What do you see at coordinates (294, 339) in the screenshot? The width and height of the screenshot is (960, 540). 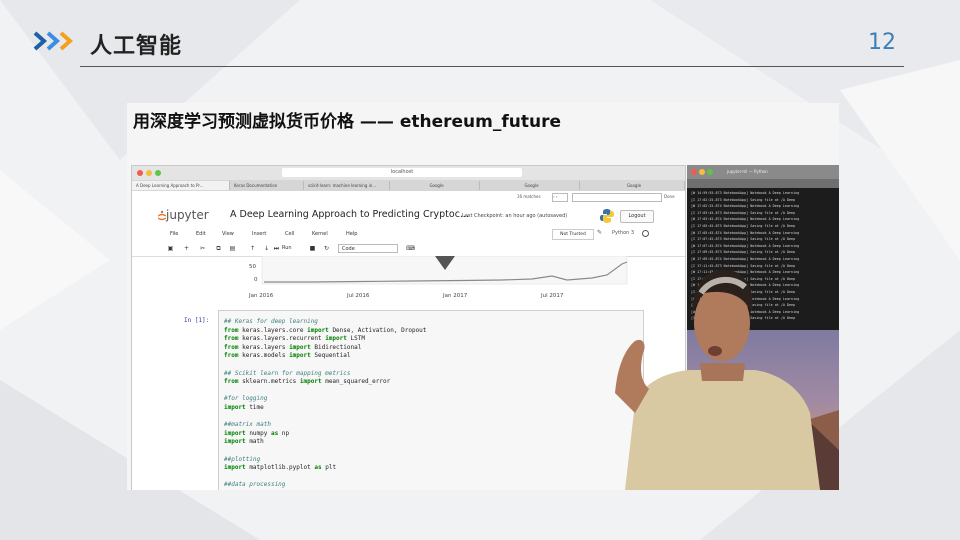 I see `code-line: from keras.layers.recurrent import LSTM` at bounding box center [294, 339].